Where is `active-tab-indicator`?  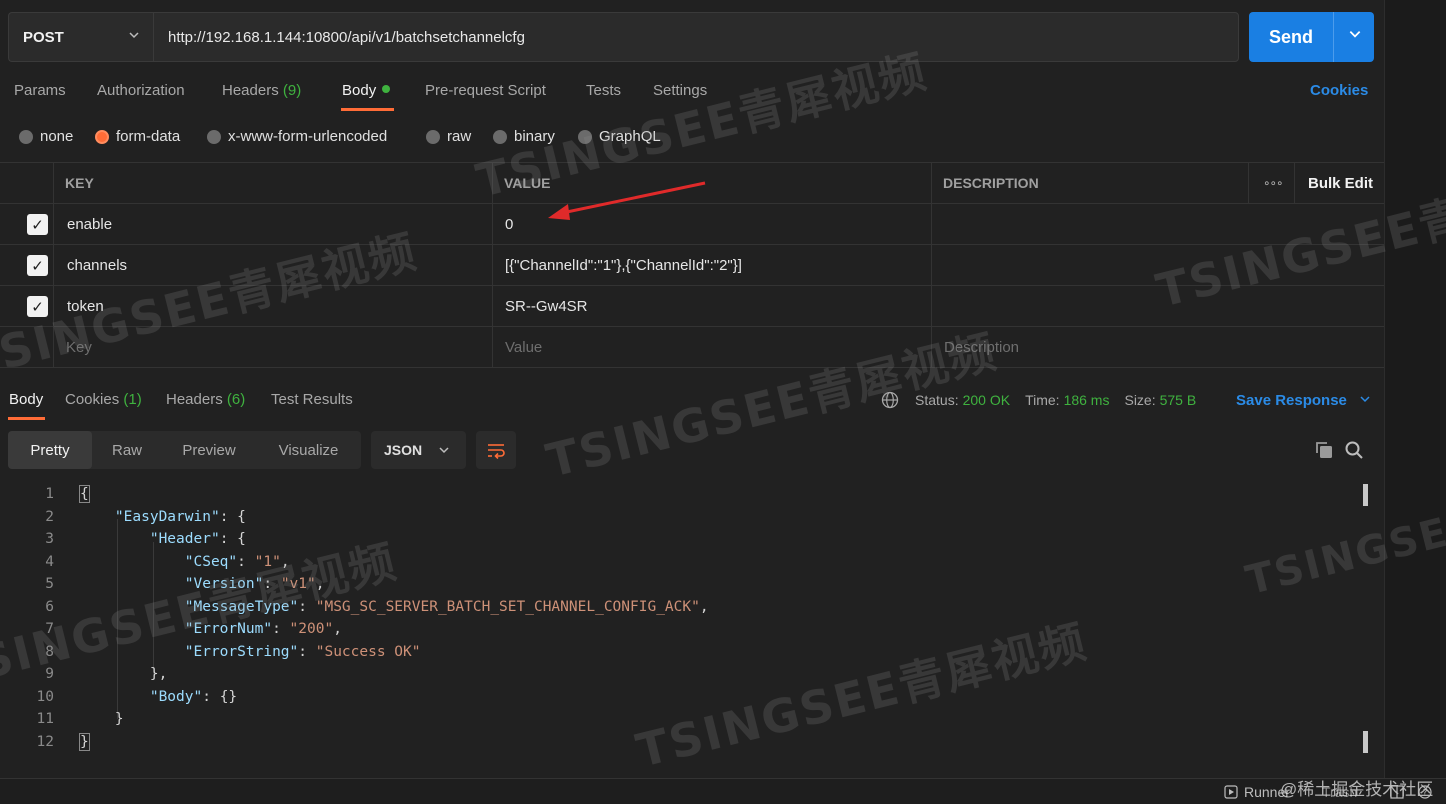
active-tab-indicator is located at coordinates (367, 109).